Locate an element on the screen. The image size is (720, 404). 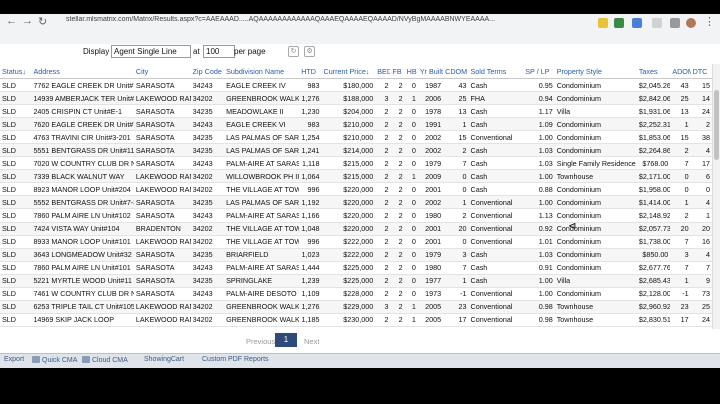
column-header-zip: Zip Code is located at coordinates (207, 71).